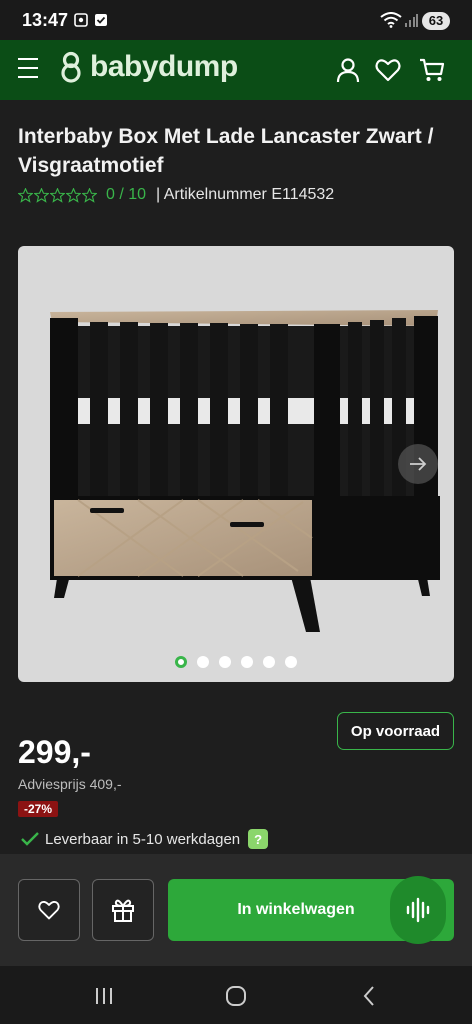 Image resolution: width=472 pixels, height=1024 pixels. I want to click on voice-icon, so click(418, 910).